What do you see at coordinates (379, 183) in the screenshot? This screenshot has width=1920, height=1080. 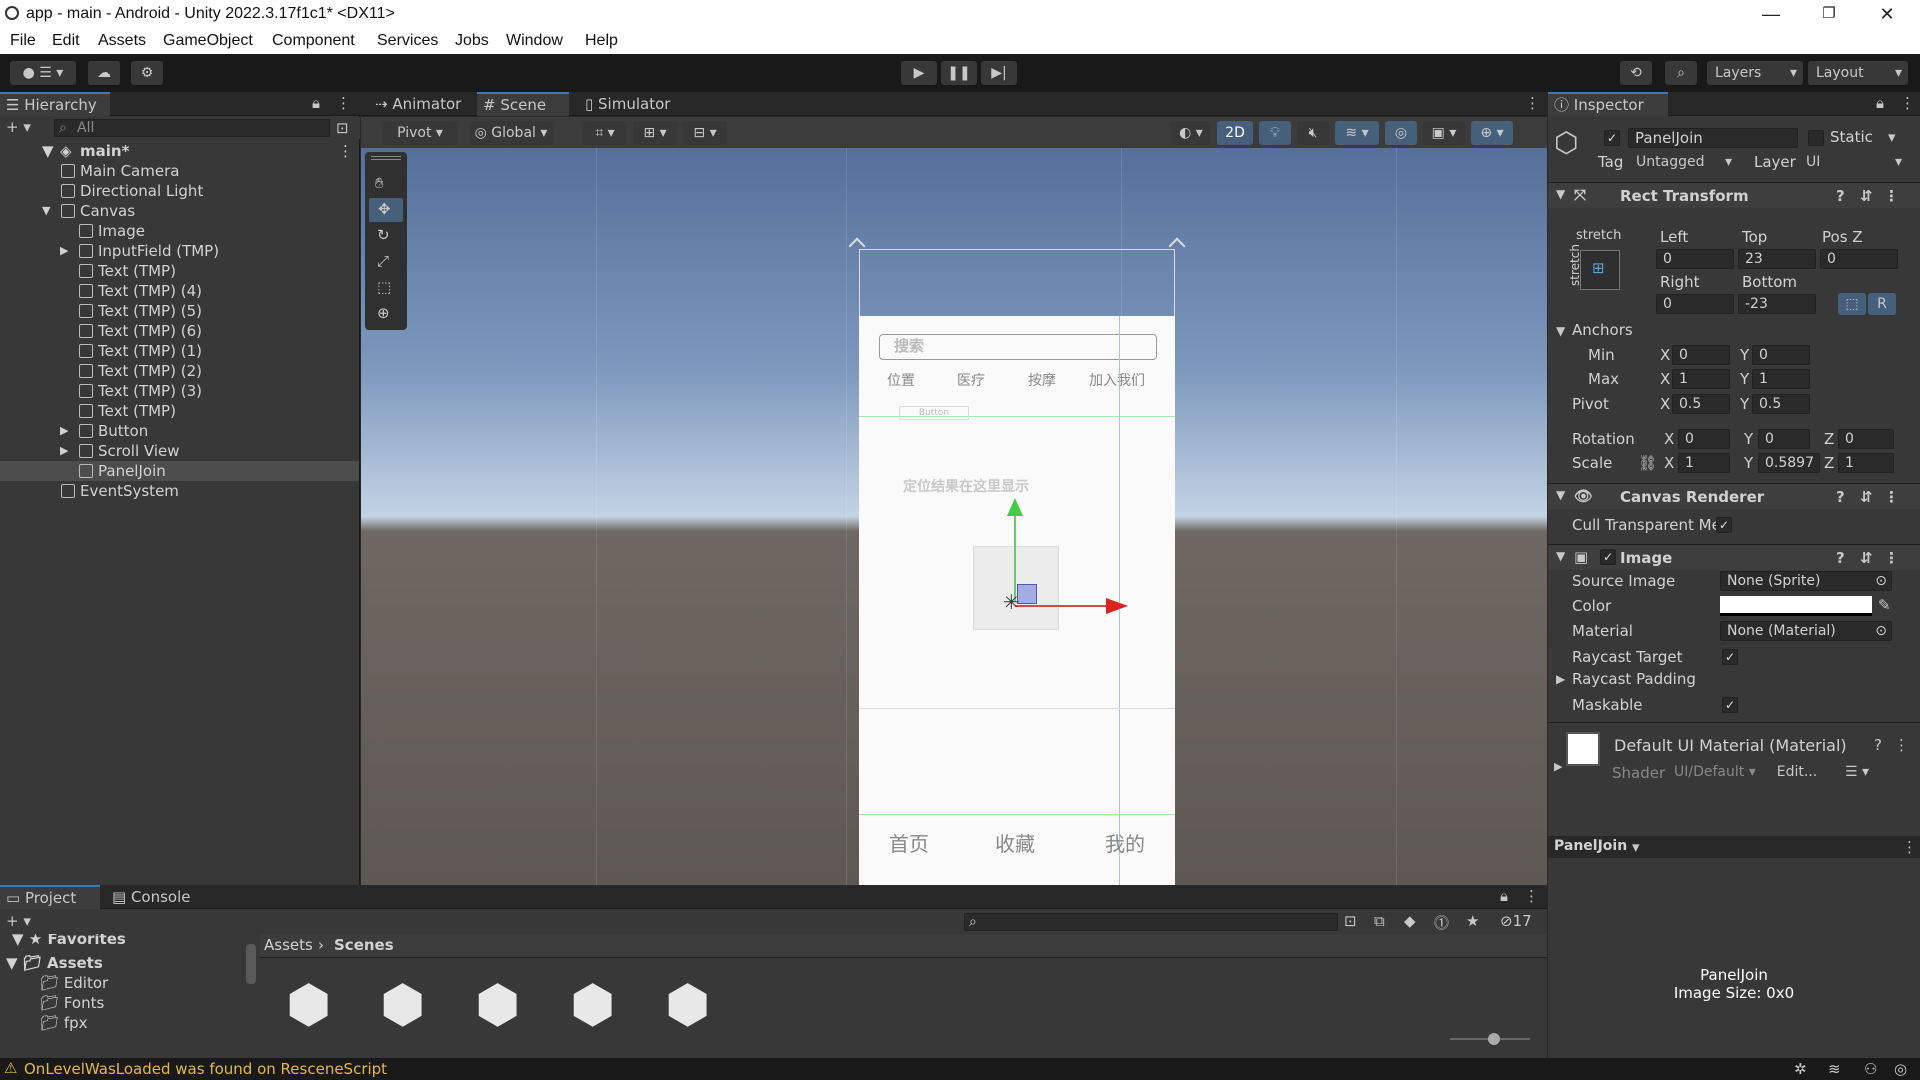 I see `hand-tool-icon: ✋︎` at bounding box center [379, 183].